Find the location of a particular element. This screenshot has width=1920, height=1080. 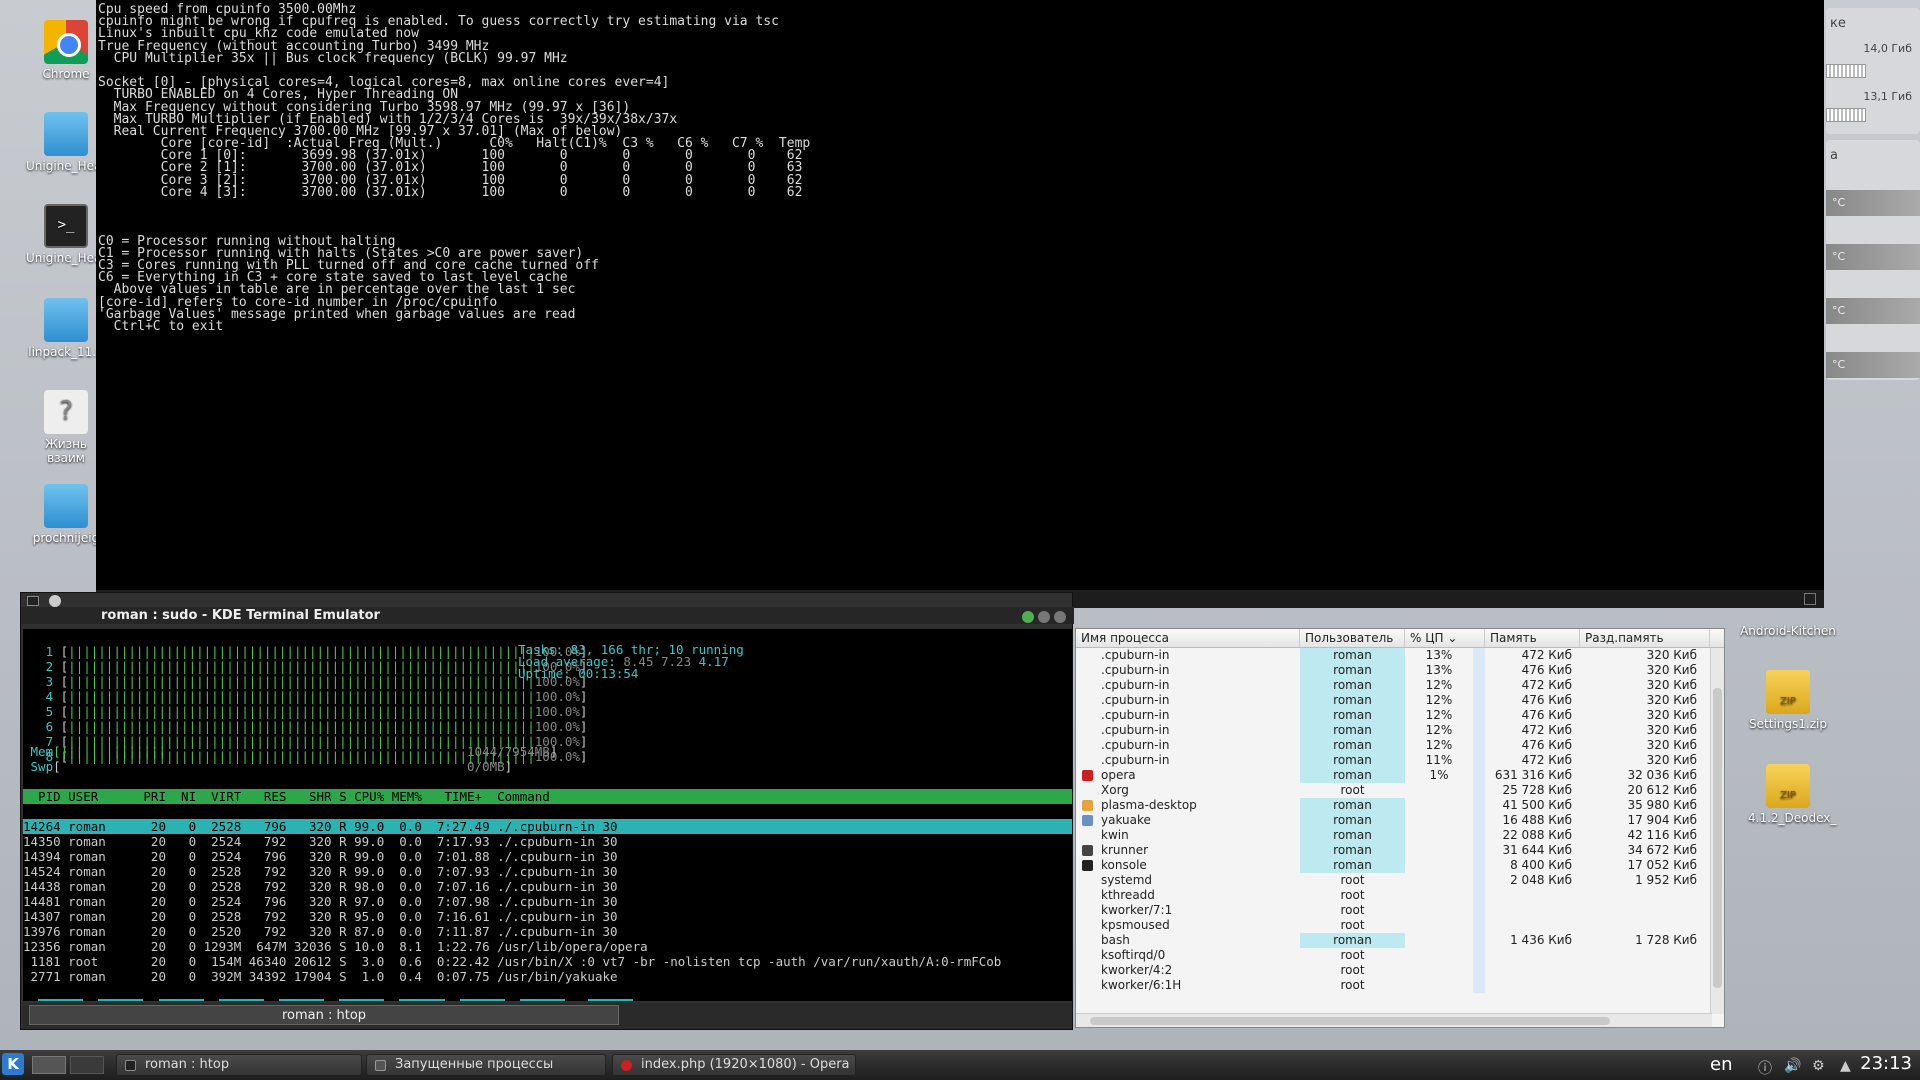

process-name: Xorg is located at coordinates (1115, 790).